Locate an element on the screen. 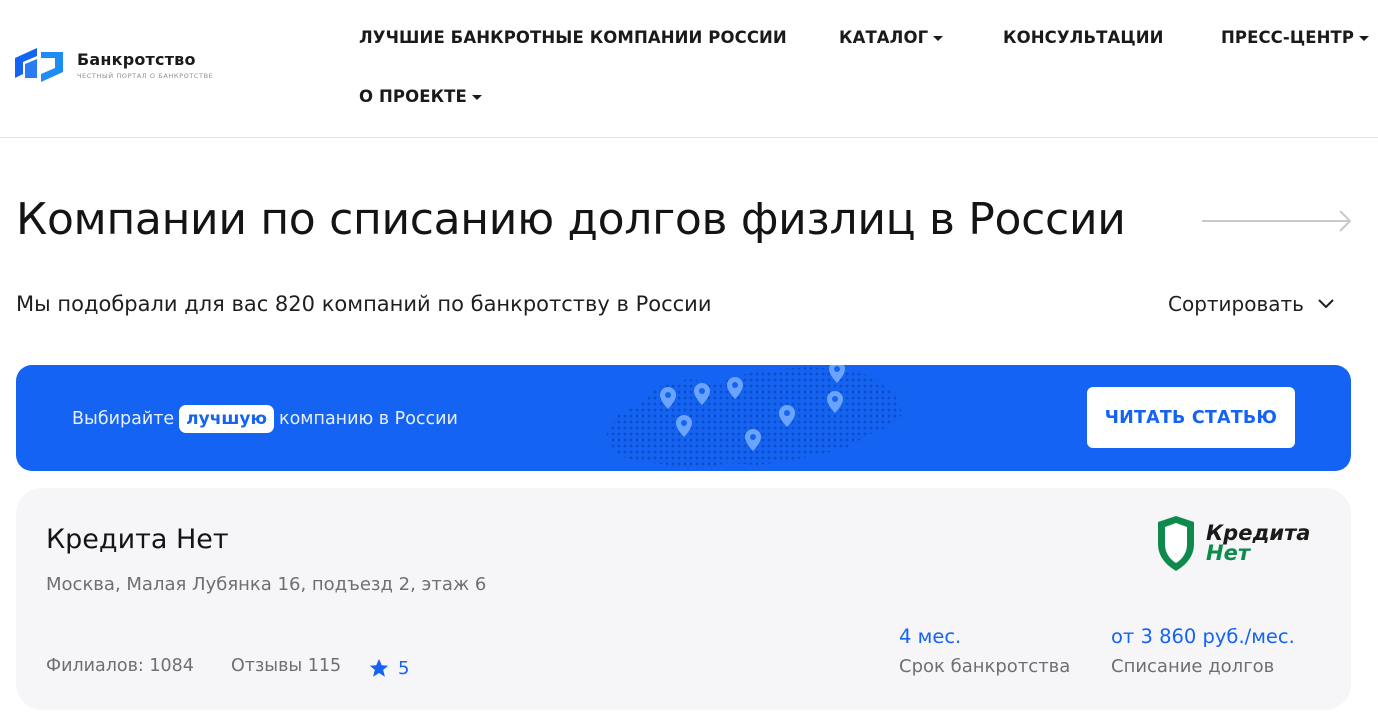  company-logo-icon: Кредита Нет is located at coordinates (1234, 543).